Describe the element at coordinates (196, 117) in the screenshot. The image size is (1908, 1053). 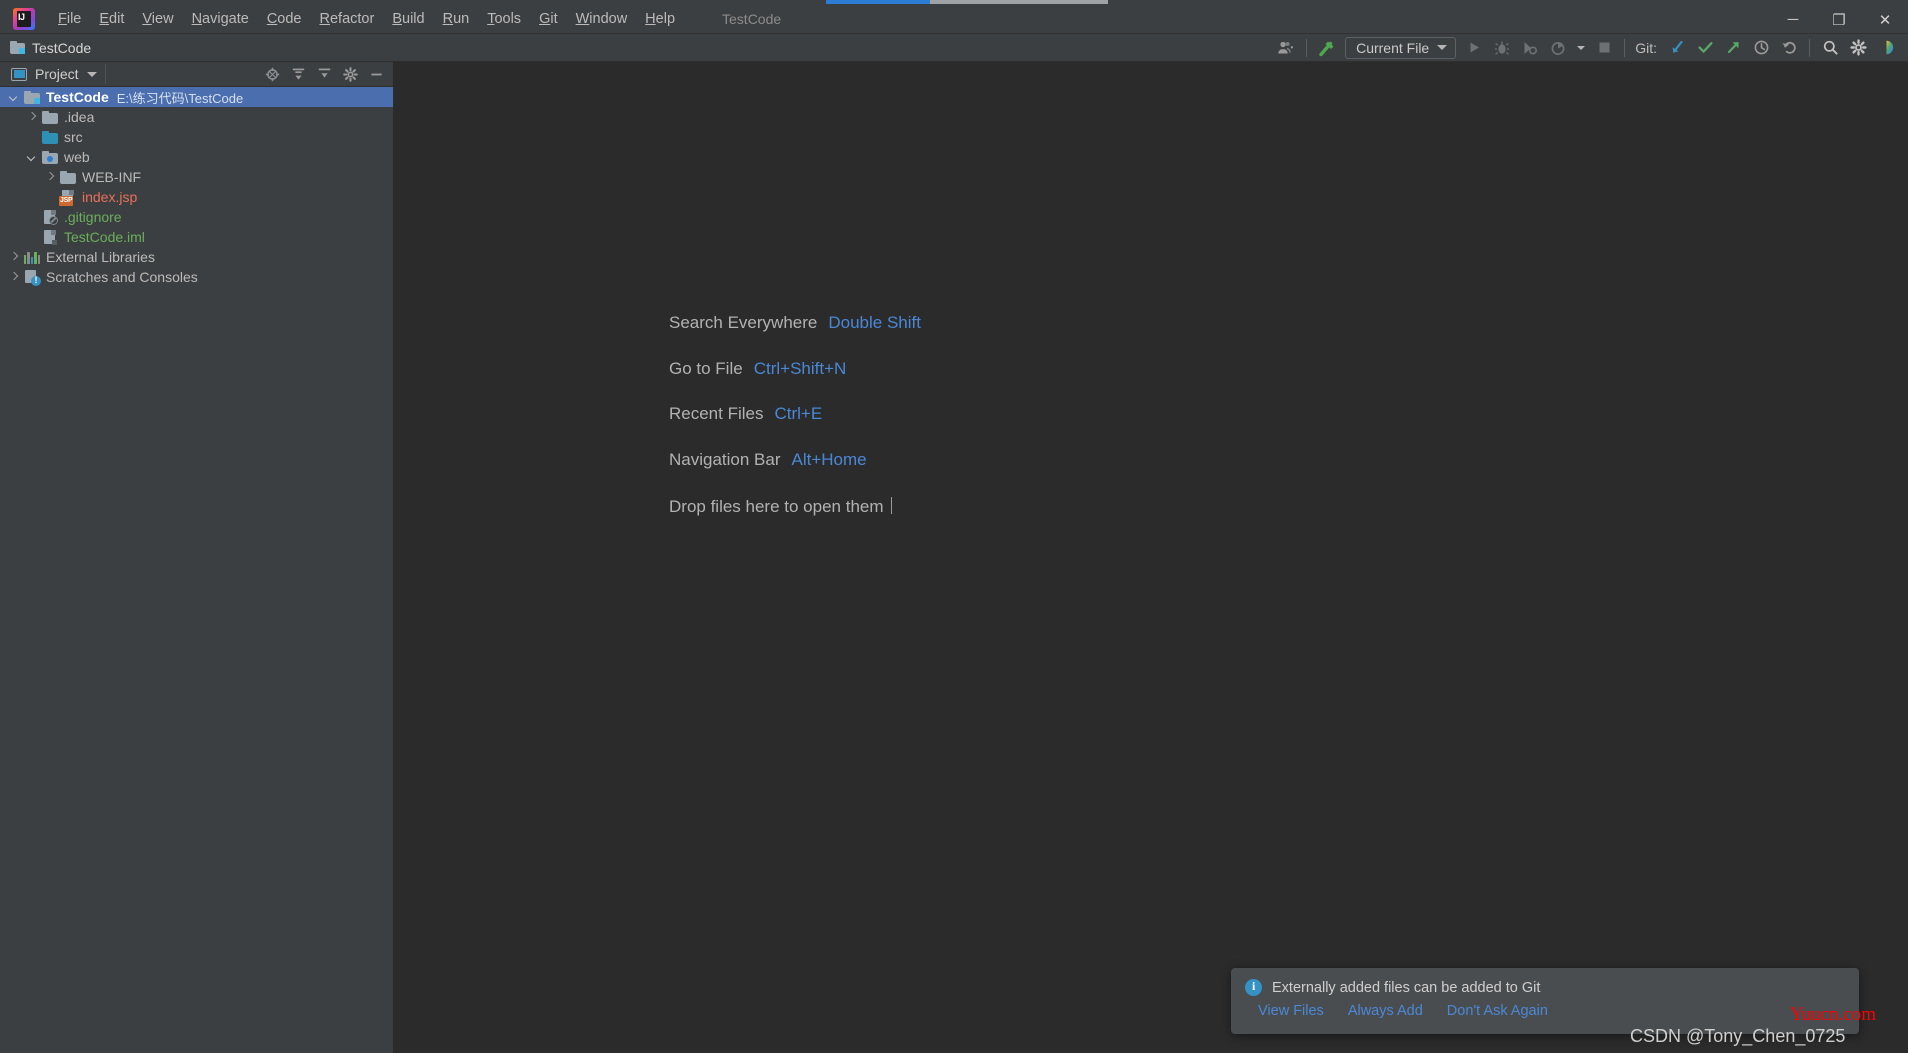
I see `tree-node-idea: .idea` at that location.